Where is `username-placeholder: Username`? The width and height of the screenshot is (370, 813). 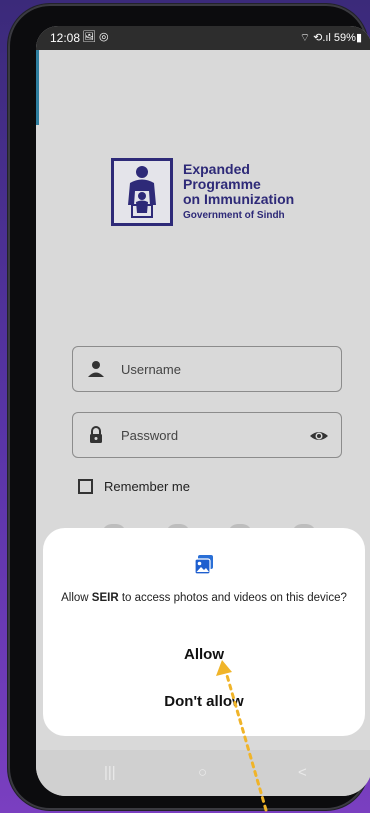
username-placeholder: Username is located at coordinates (151, 369).